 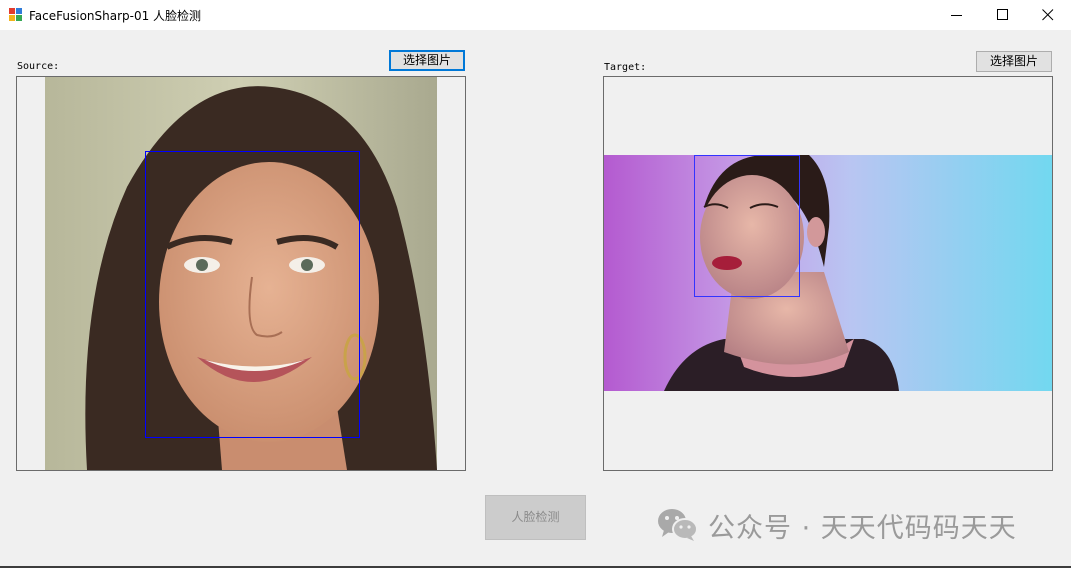 I want to click on target-label: Target:, so click(x=625, y=67).